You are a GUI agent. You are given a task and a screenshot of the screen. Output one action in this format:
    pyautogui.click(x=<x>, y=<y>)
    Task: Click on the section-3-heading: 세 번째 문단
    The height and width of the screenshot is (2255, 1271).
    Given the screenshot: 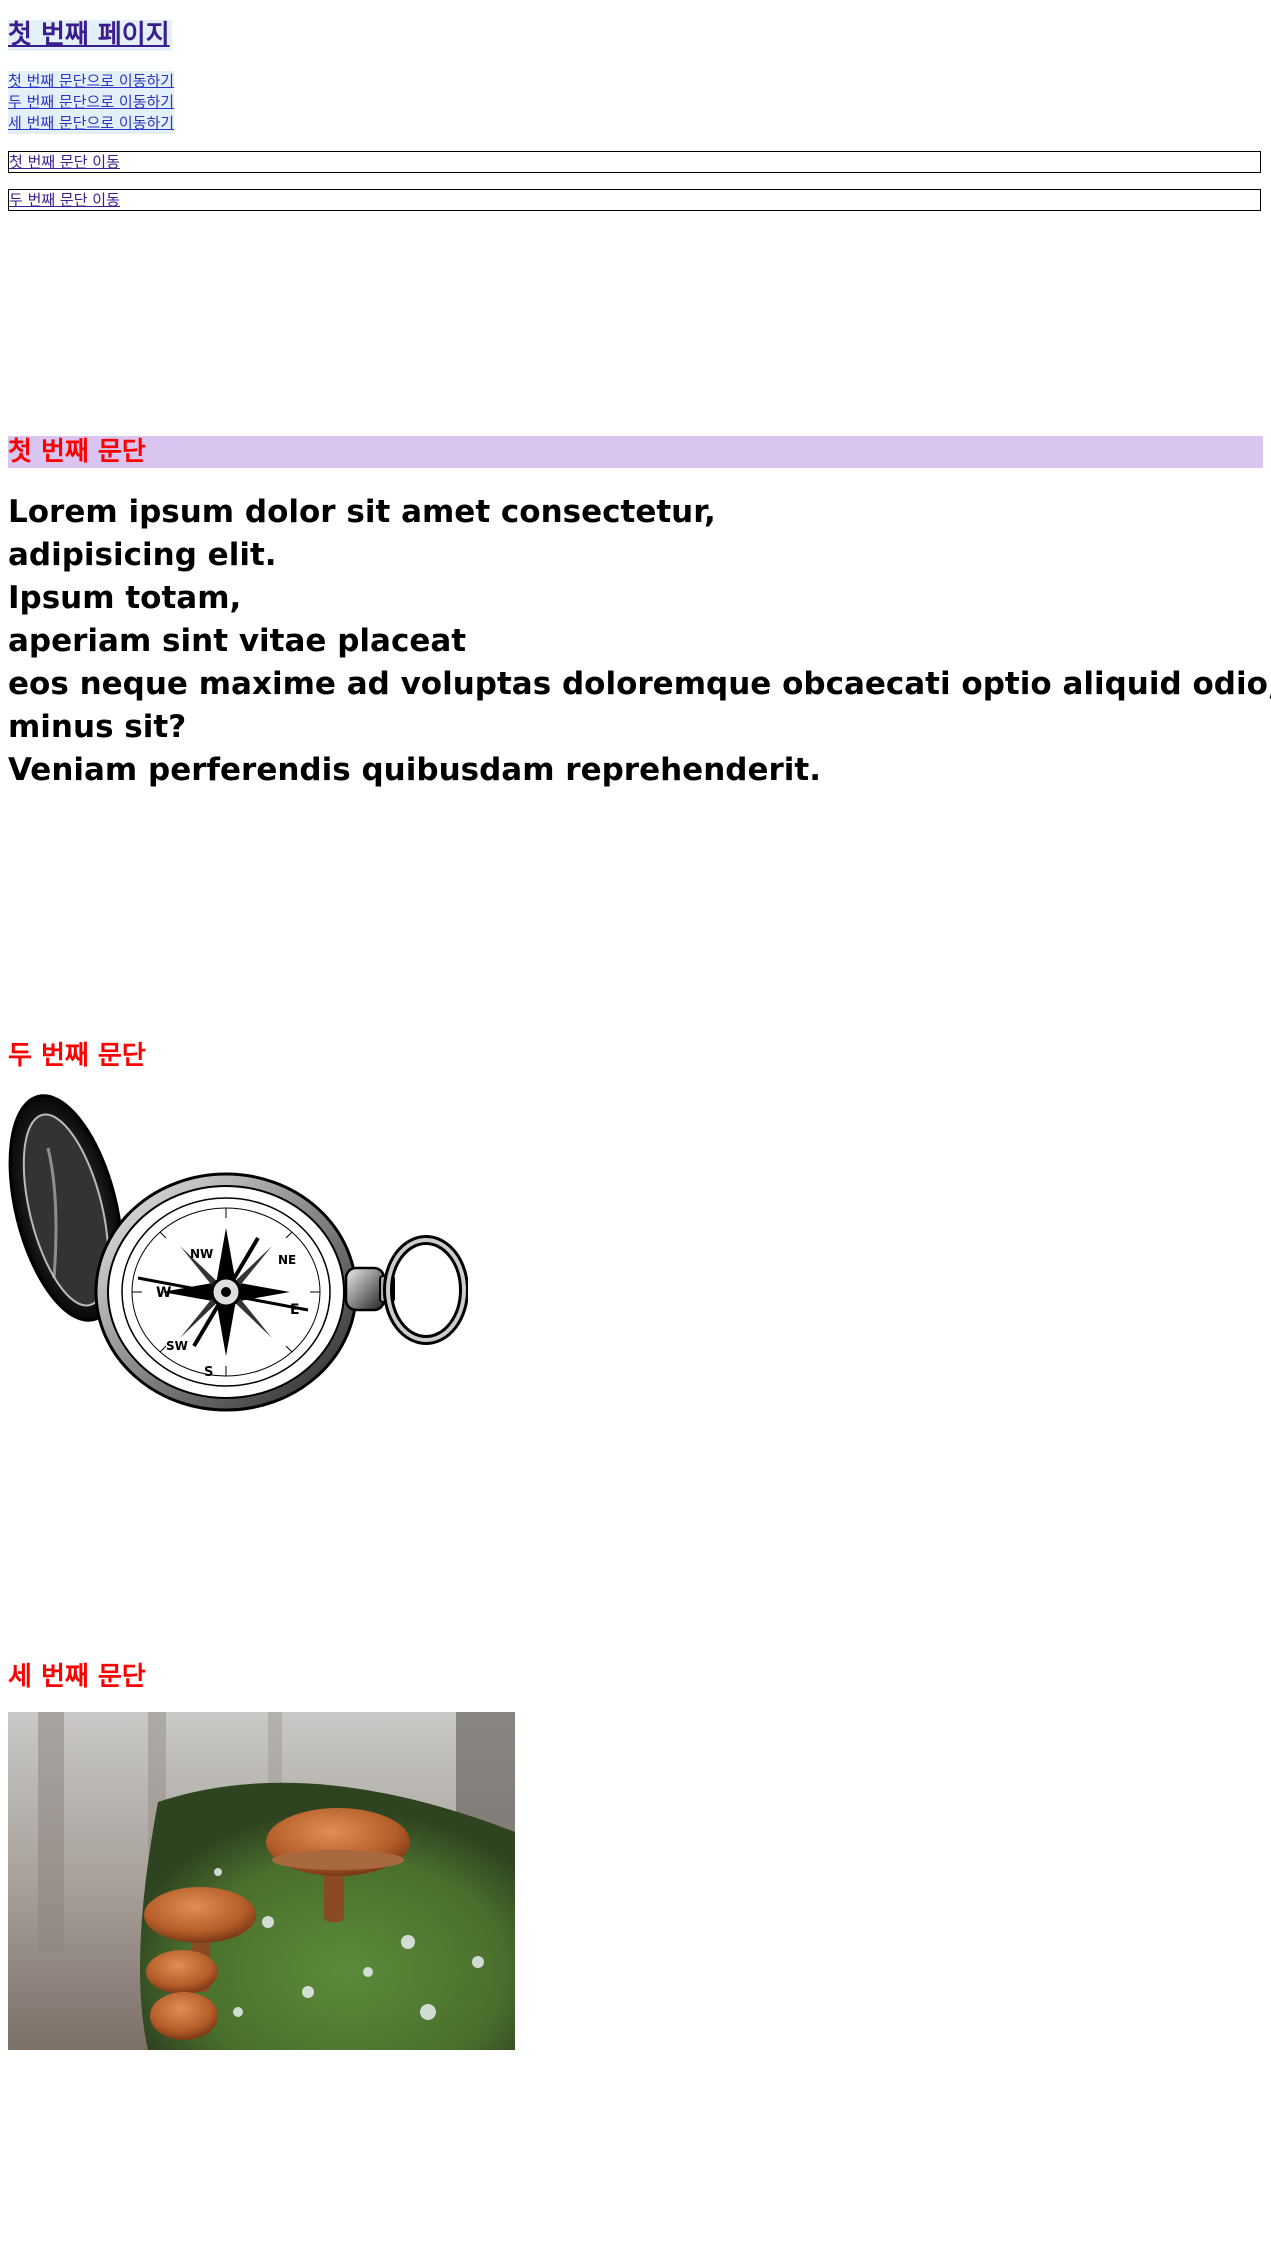 What is the action you would take?
    pyautogui.click(x=77, y=1677)
    